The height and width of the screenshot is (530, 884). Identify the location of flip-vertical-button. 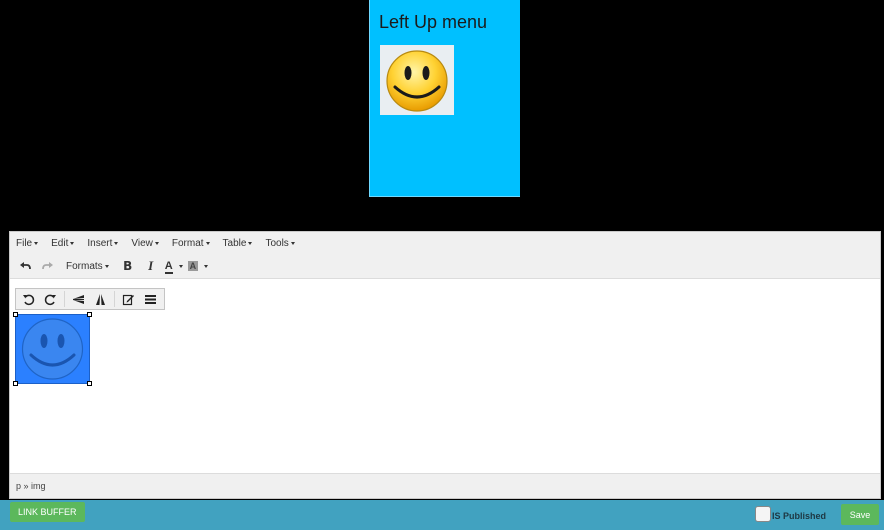
(78, 299).